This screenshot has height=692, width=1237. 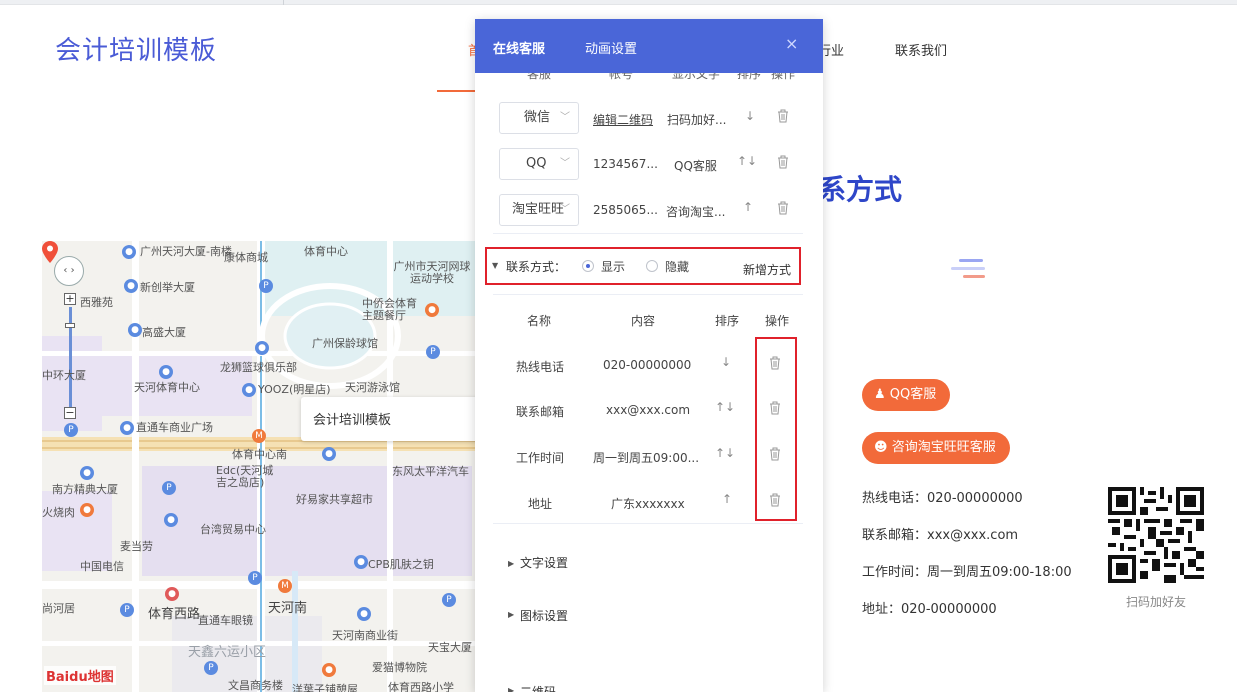 I want to click on site-title: 会计培训模板, so click(x=136, y=48).